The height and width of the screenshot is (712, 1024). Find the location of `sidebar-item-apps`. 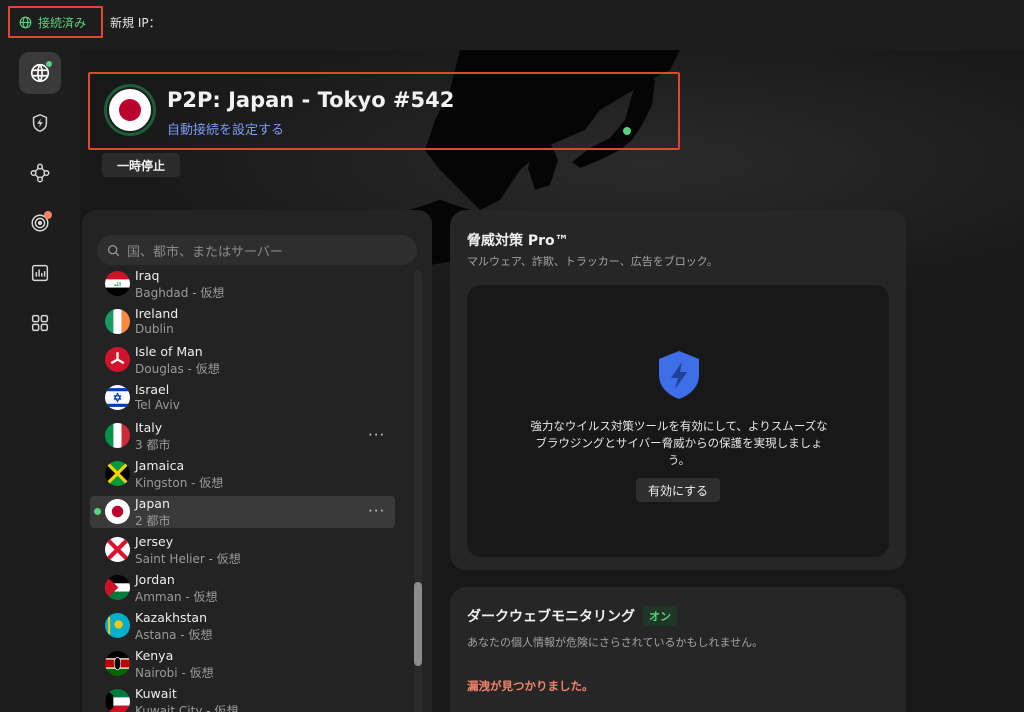

sidebar-item-apps is located at coordinates (40, 323).